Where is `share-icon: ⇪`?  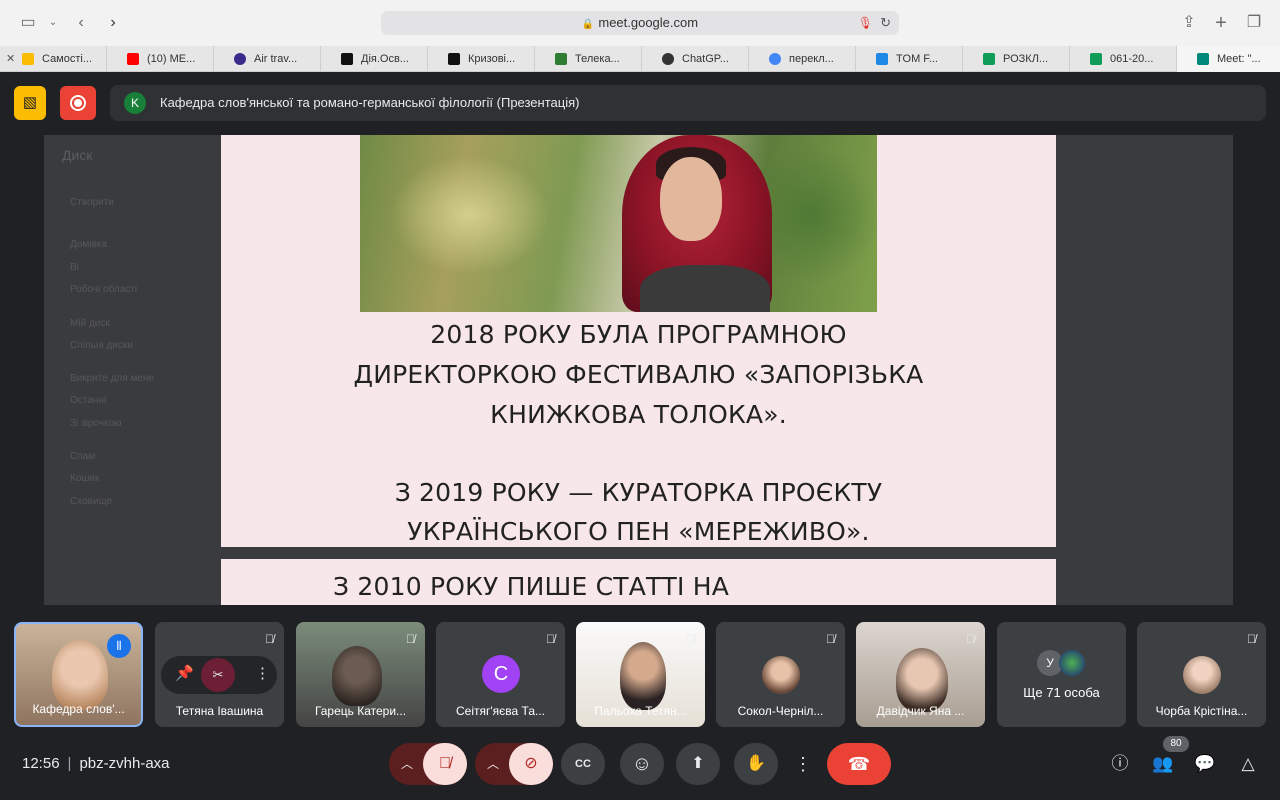
share-icon: ⇪ is located at coordinates (1189, 23).